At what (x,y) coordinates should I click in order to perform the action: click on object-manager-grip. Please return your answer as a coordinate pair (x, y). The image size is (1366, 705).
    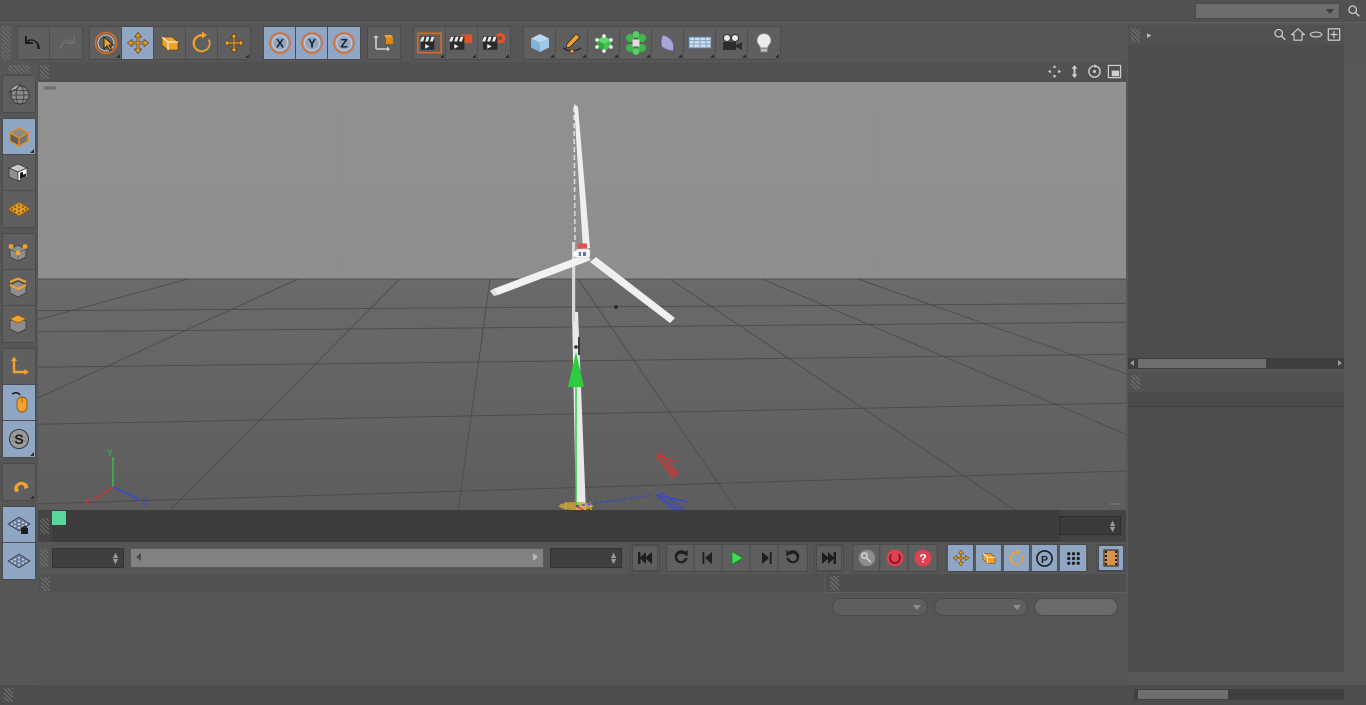
    Looking at the image, I should click on (1135, 35).